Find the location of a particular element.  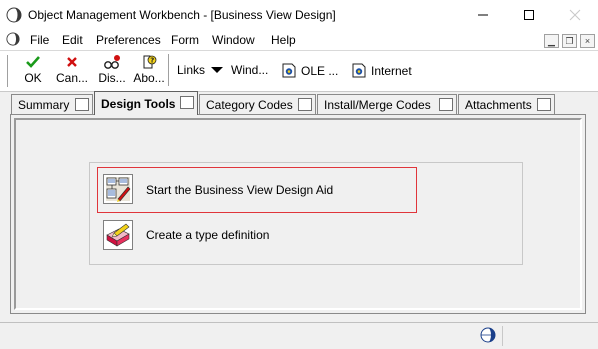

tab-design-tools: Design Tools is located at coordinates (146, 103).